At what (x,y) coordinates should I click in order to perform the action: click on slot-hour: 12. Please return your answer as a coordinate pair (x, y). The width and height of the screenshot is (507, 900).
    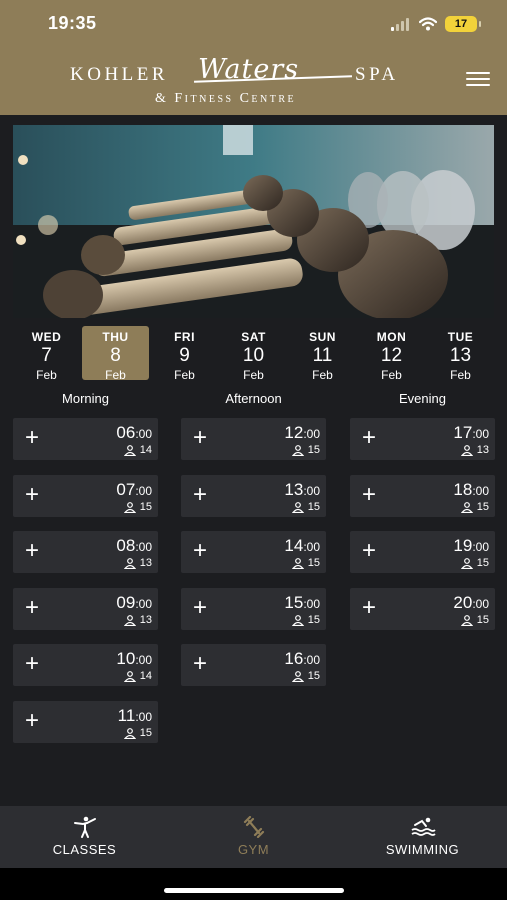
    Looking at the image, I should click on (294, 432).